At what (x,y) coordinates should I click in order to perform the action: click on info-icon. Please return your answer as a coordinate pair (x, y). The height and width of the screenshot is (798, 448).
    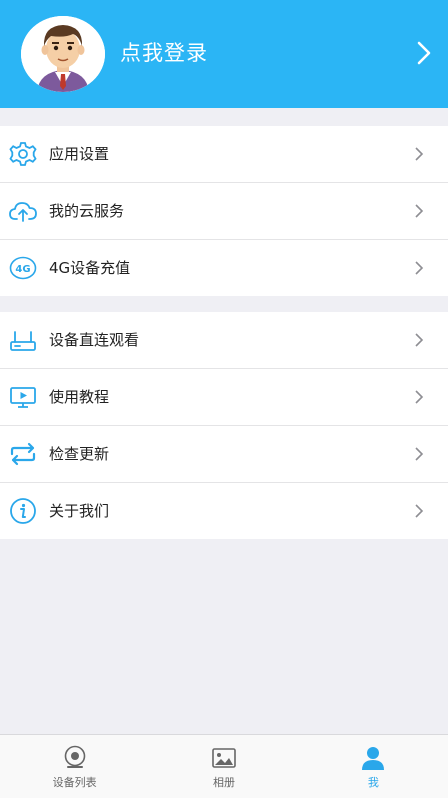
    Looking at the image, I should click on (23, 511).